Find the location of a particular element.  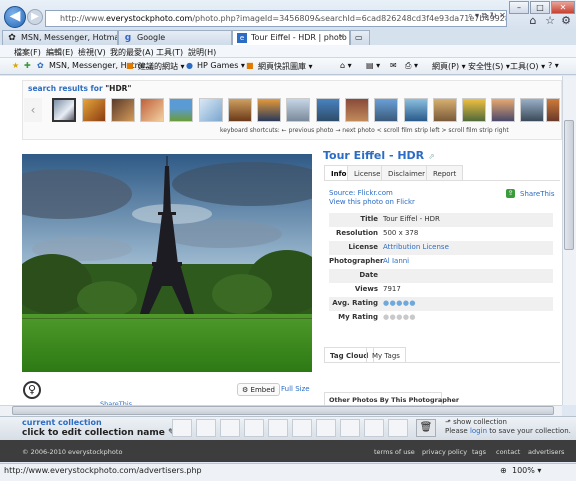

tab-google: g Google is located at coordinates (175, 37).